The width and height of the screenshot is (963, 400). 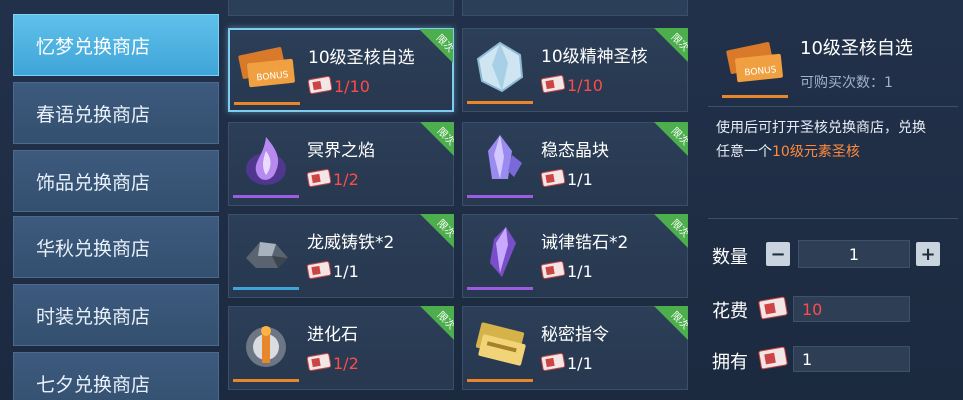 What do you see at coordinates (332, 335) in the screenshot?
I see `item-name: 进化石` at bounding box center [332, 335].